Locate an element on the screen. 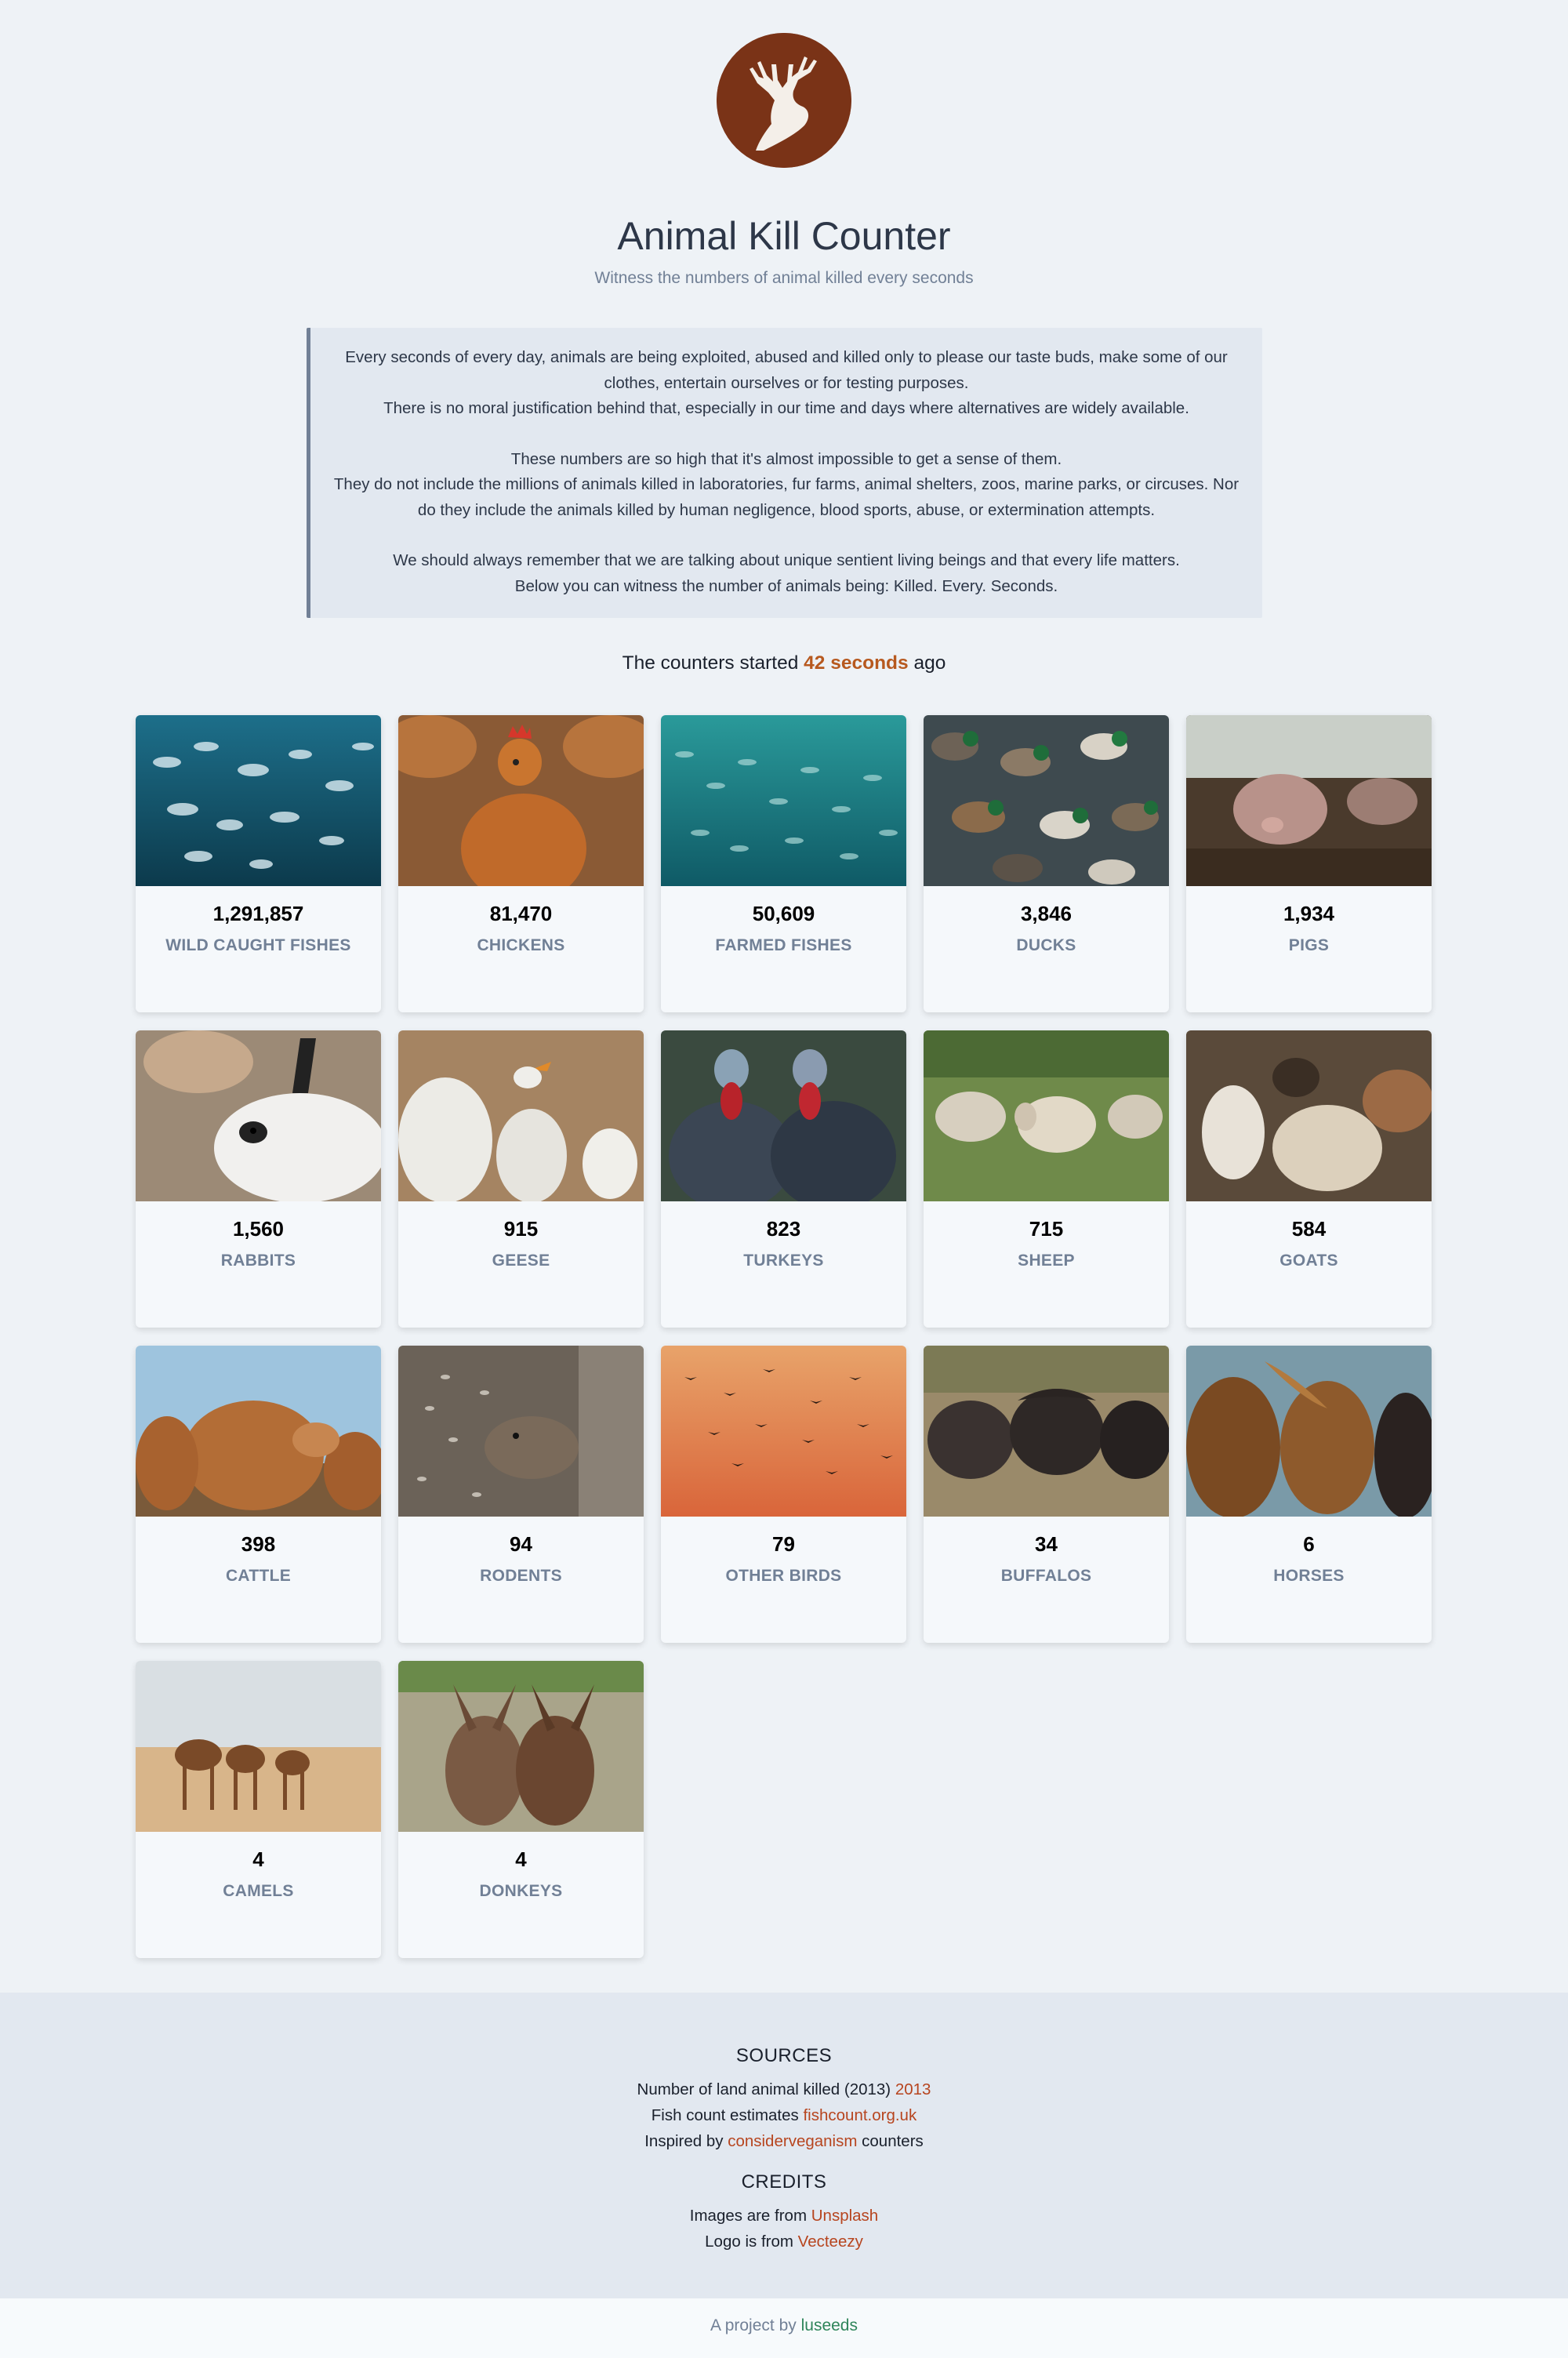 This screenshot has height=2358, width=1568. animal-card-sheep: 715 SHEEP is located at coordinates (1046, 1179).